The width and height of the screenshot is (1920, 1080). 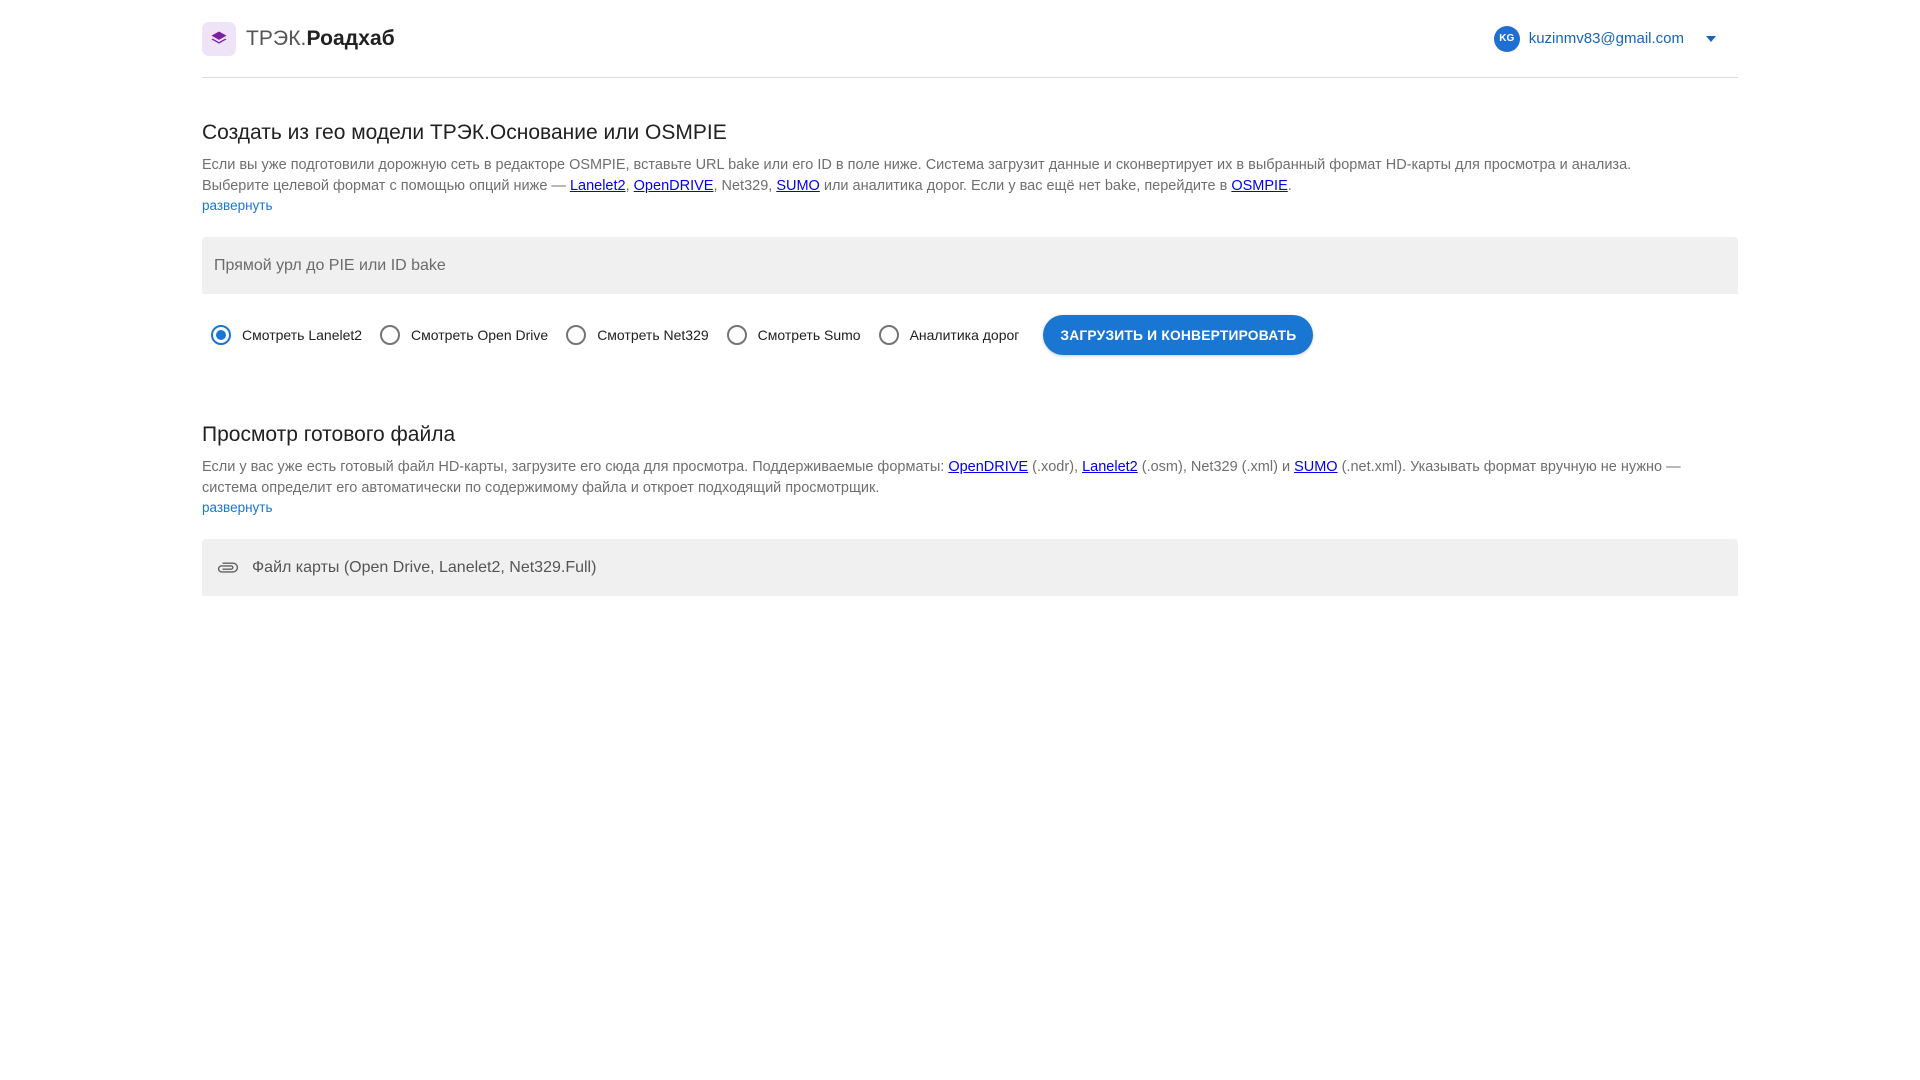 What do you see at coordinates (276, 38) in the screenshot?
I see `brand-name-light: ТРЭК.` at bounding box center [276, 38].